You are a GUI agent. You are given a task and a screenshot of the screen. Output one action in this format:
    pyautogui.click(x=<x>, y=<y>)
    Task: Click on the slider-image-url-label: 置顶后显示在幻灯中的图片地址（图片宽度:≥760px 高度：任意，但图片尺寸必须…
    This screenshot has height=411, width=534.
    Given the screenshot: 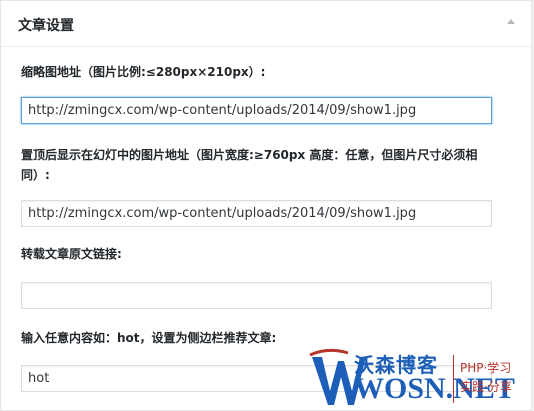 What is the action you would take?
    pyautogui.click(x=249, y=165)
    